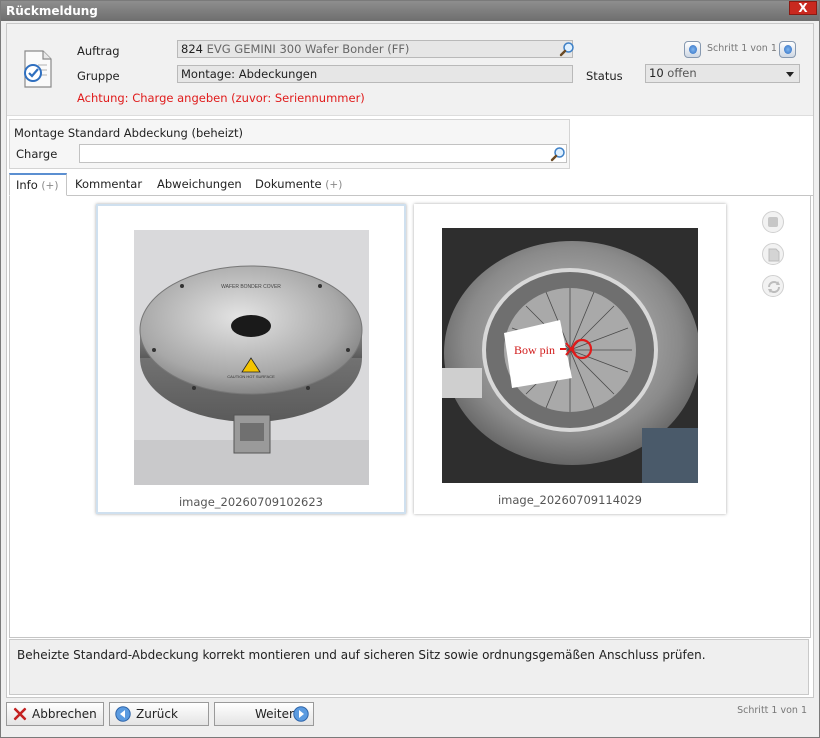 The height and width of the screenshot is (738, 820). Describe the element at coordinates (250, 502) in the screenshot. I see `image-caption-1: image_20260709102623` at that location.